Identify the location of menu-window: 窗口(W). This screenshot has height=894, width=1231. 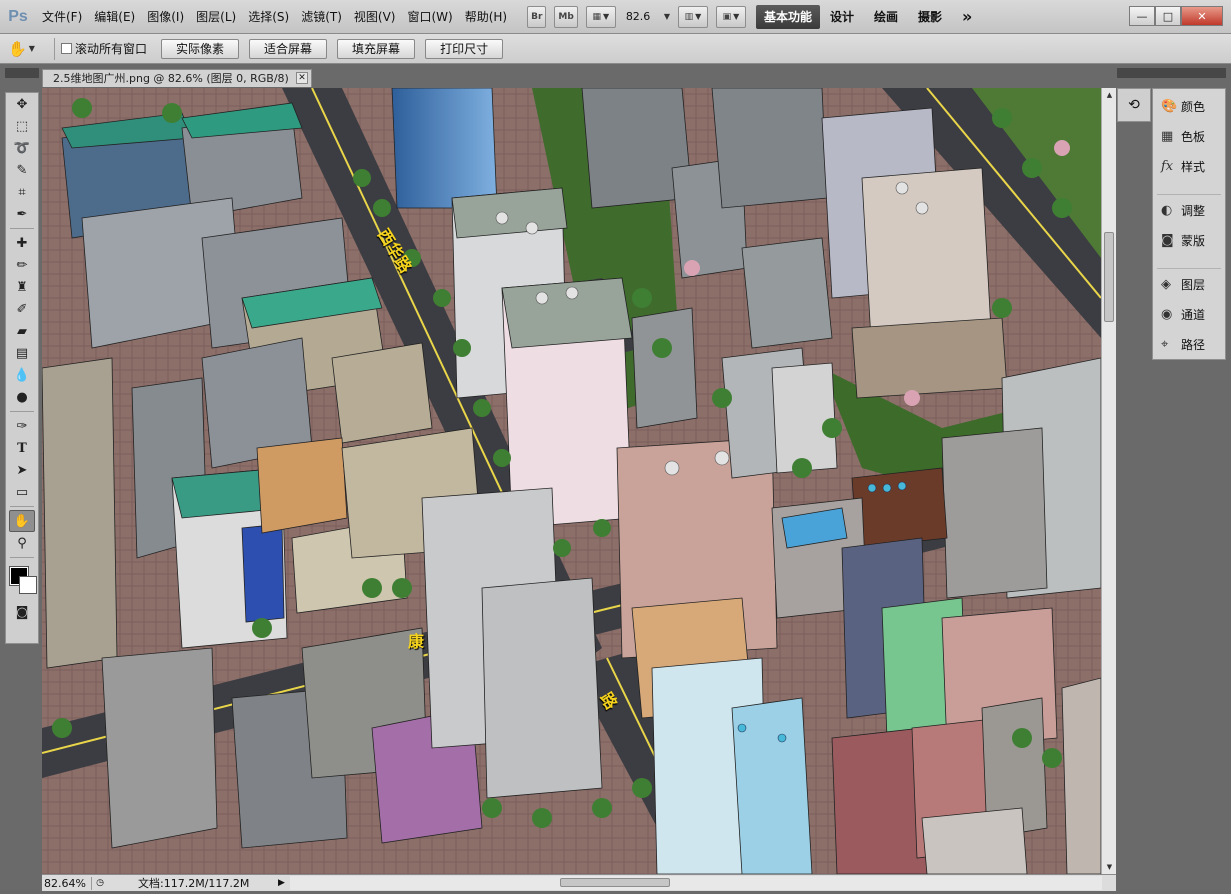
(429, 17).